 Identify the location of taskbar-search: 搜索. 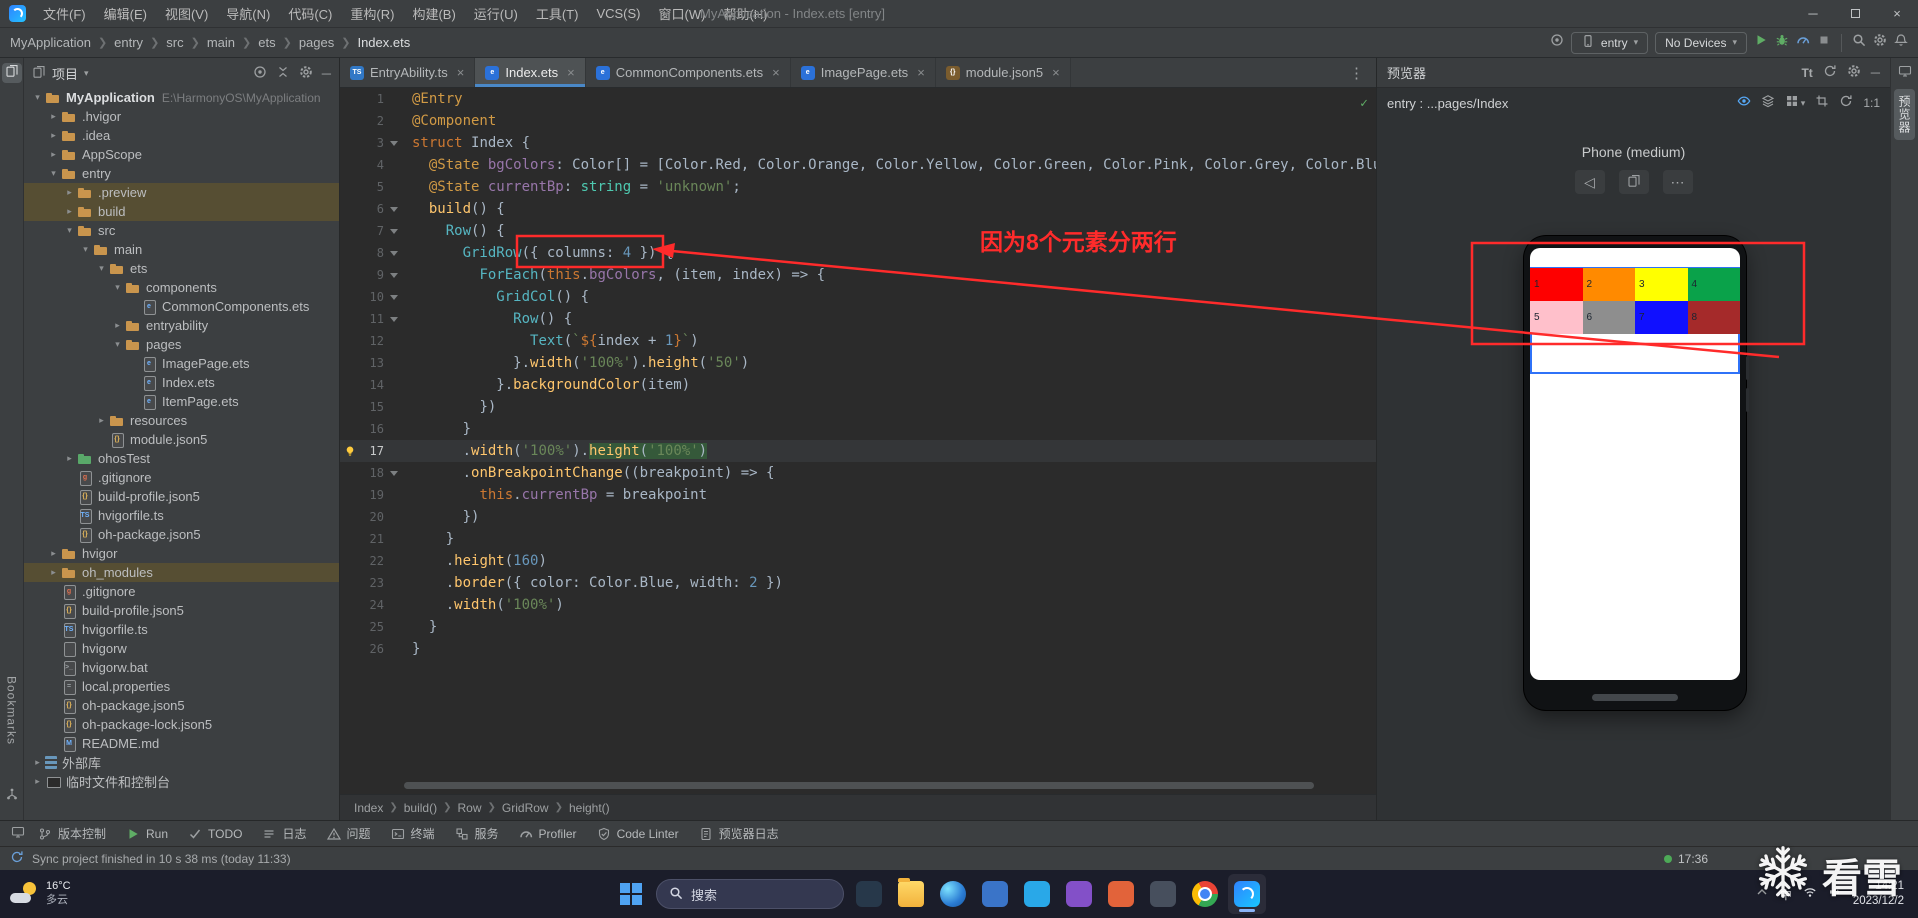
(750, 894).